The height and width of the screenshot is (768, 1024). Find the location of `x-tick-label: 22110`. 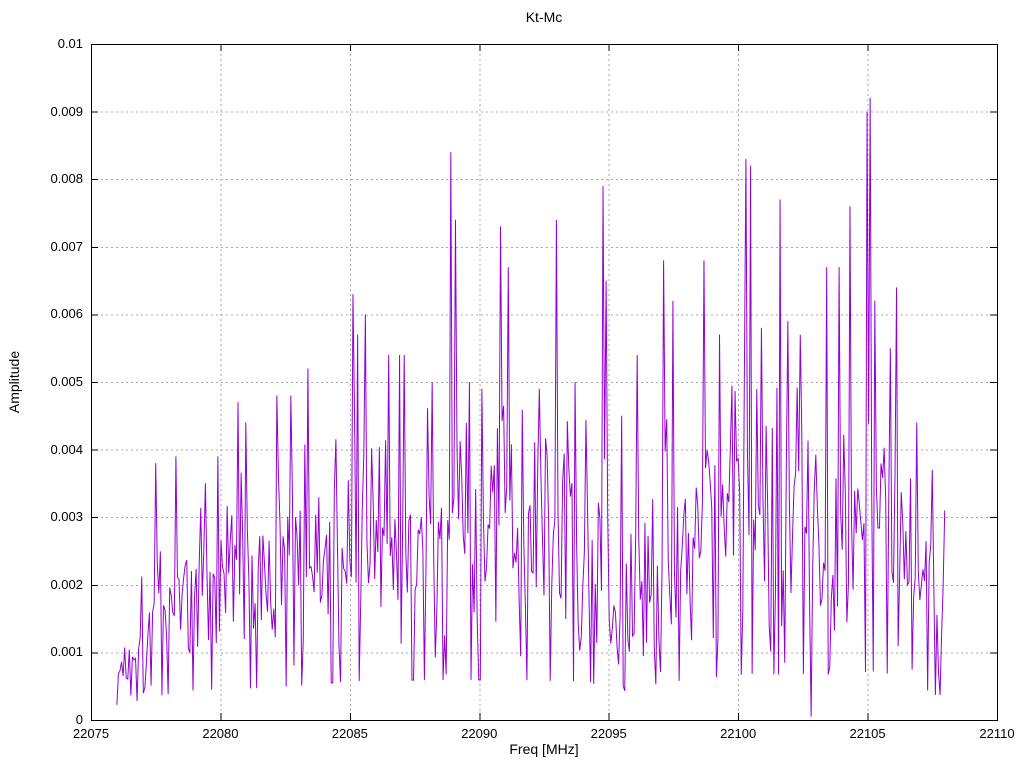

x-tick-label: 22110 is located at coordinates (997, 733).